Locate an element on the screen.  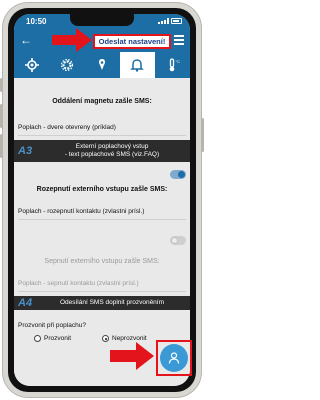
gear-sliders-icon is located at coordinates (31, 65).